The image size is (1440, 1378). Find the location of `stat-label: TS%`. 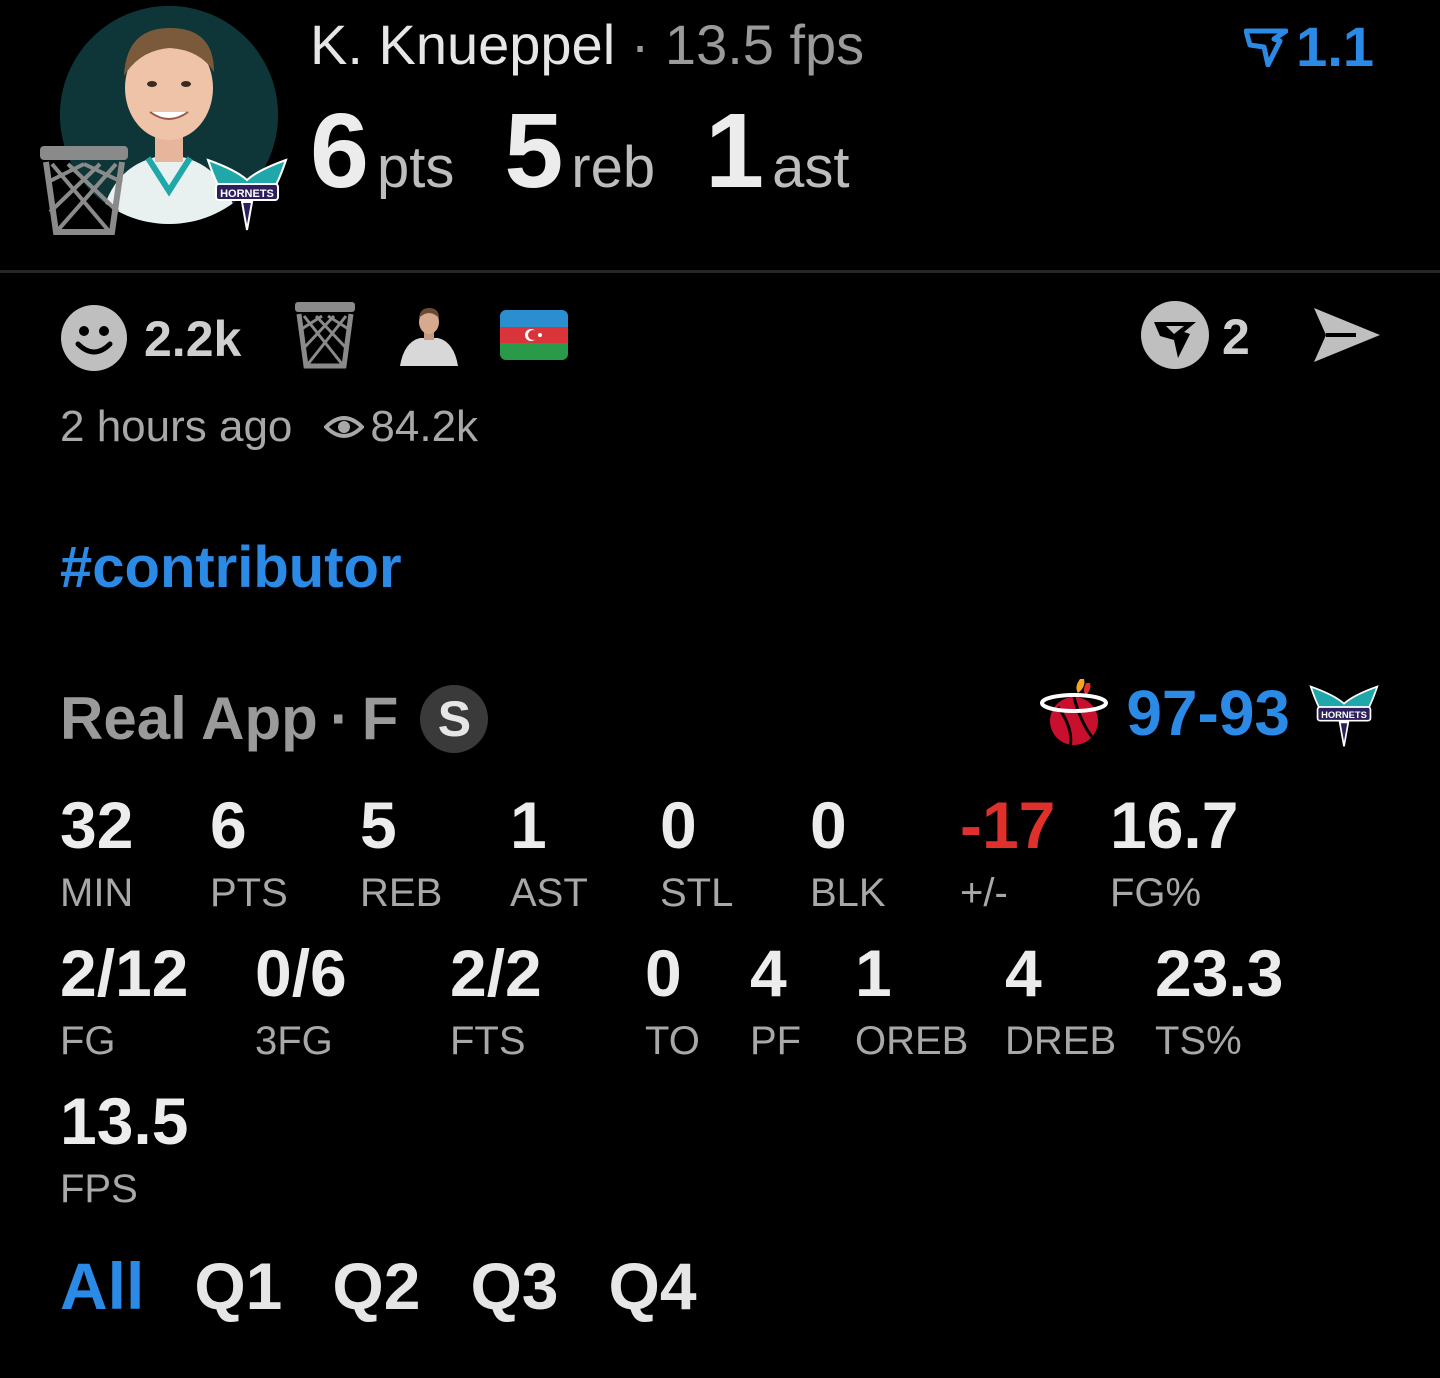

stat-label: TS% is located at coordinates (1198, 1041).